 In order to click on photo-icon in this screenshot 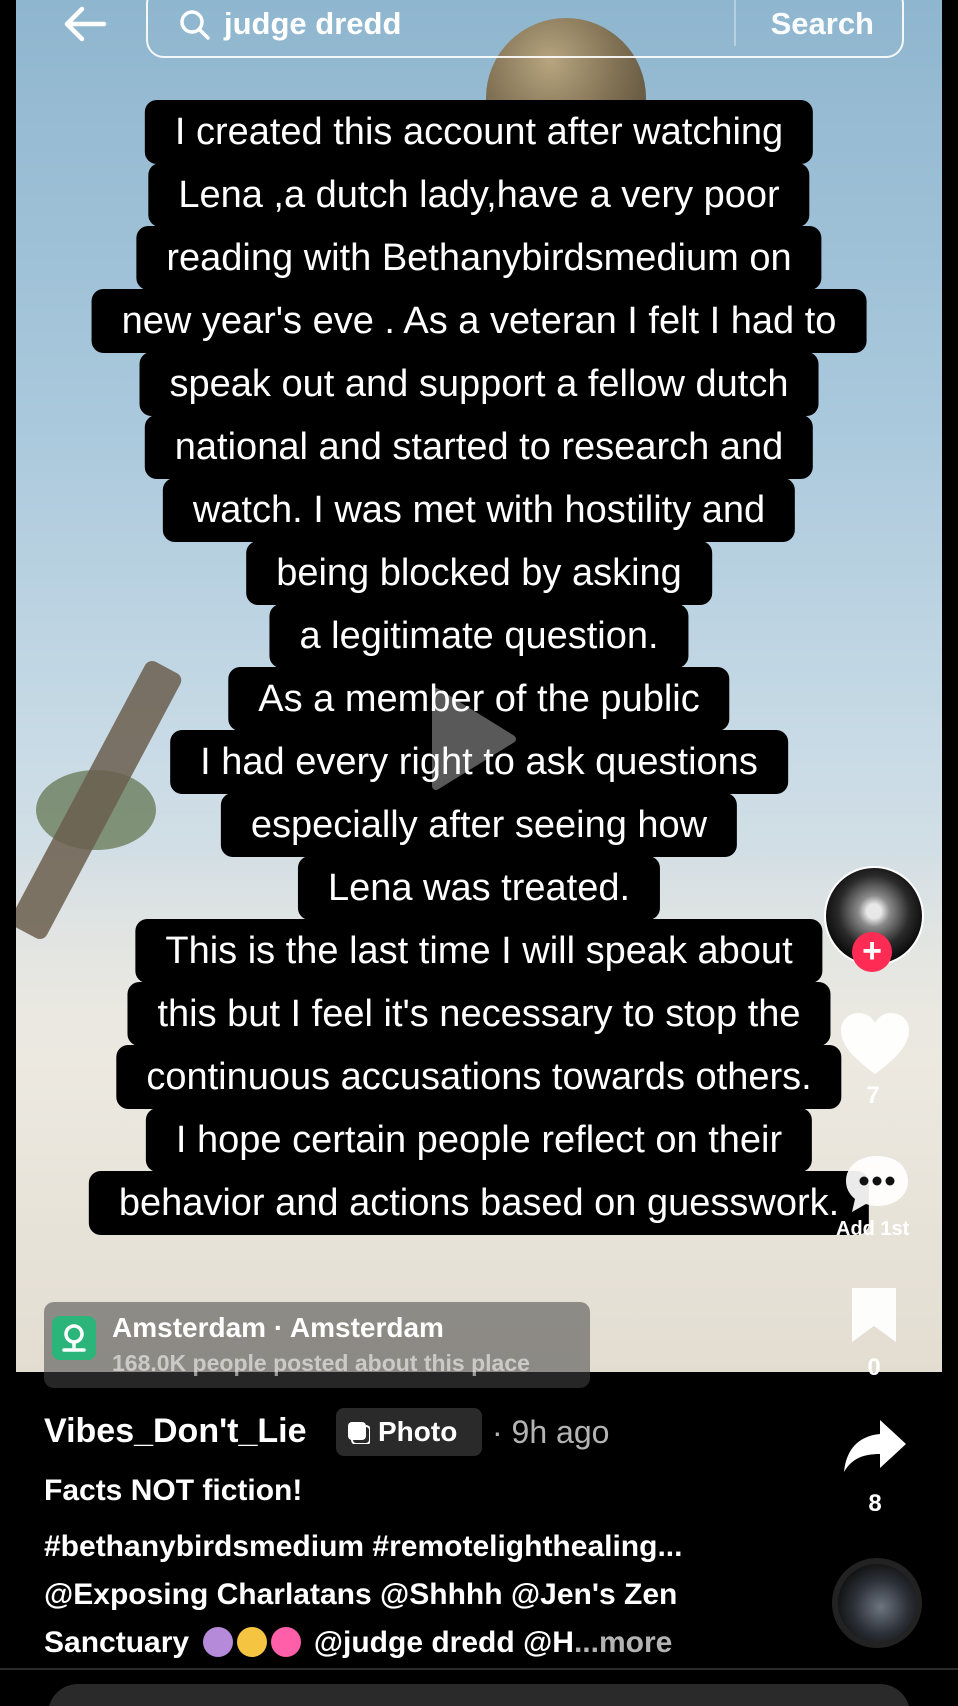, I will do `click(359, 1433)`.